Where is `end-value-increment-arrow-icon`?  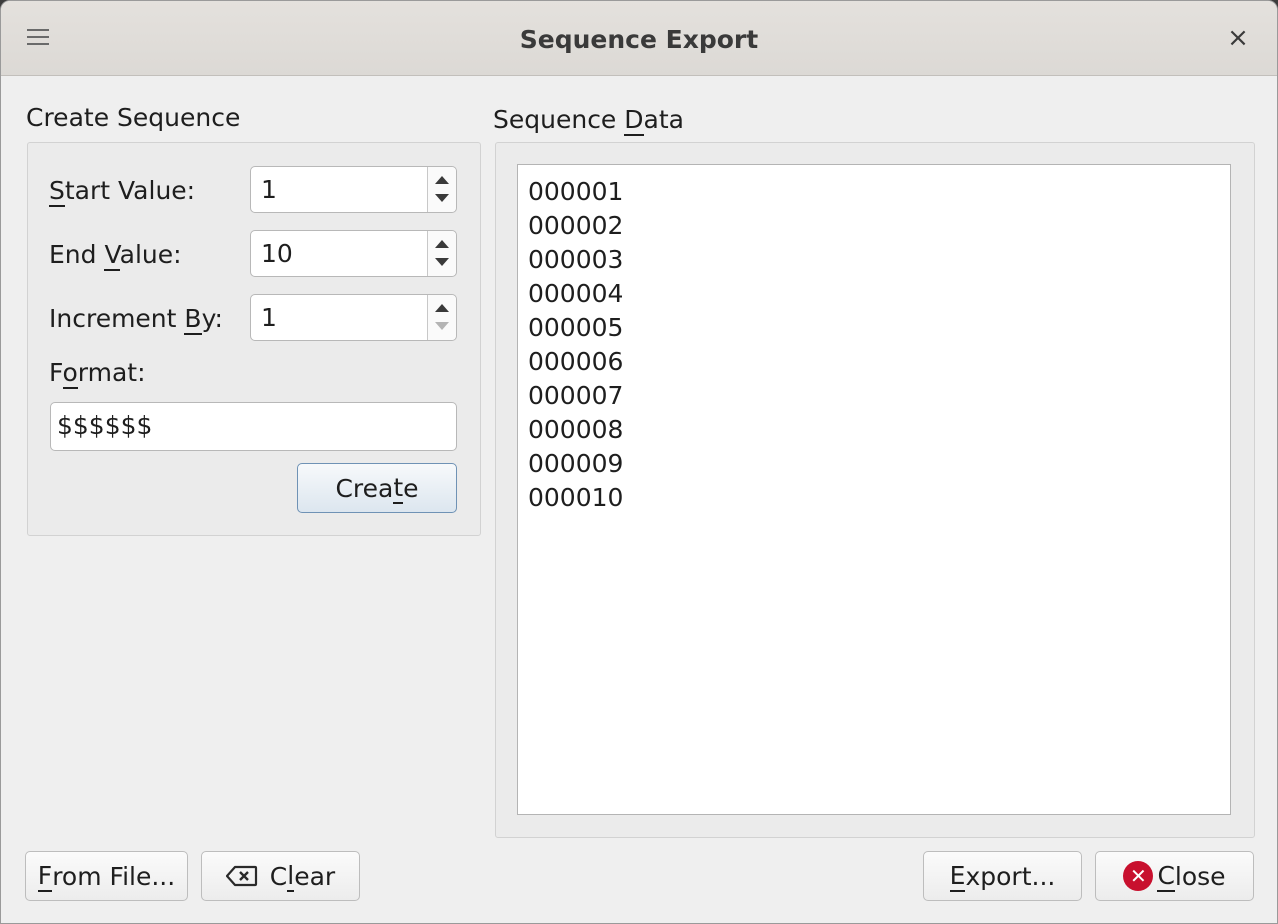
end-value-increment-arrow-icon is located at coordinates (442, 244).